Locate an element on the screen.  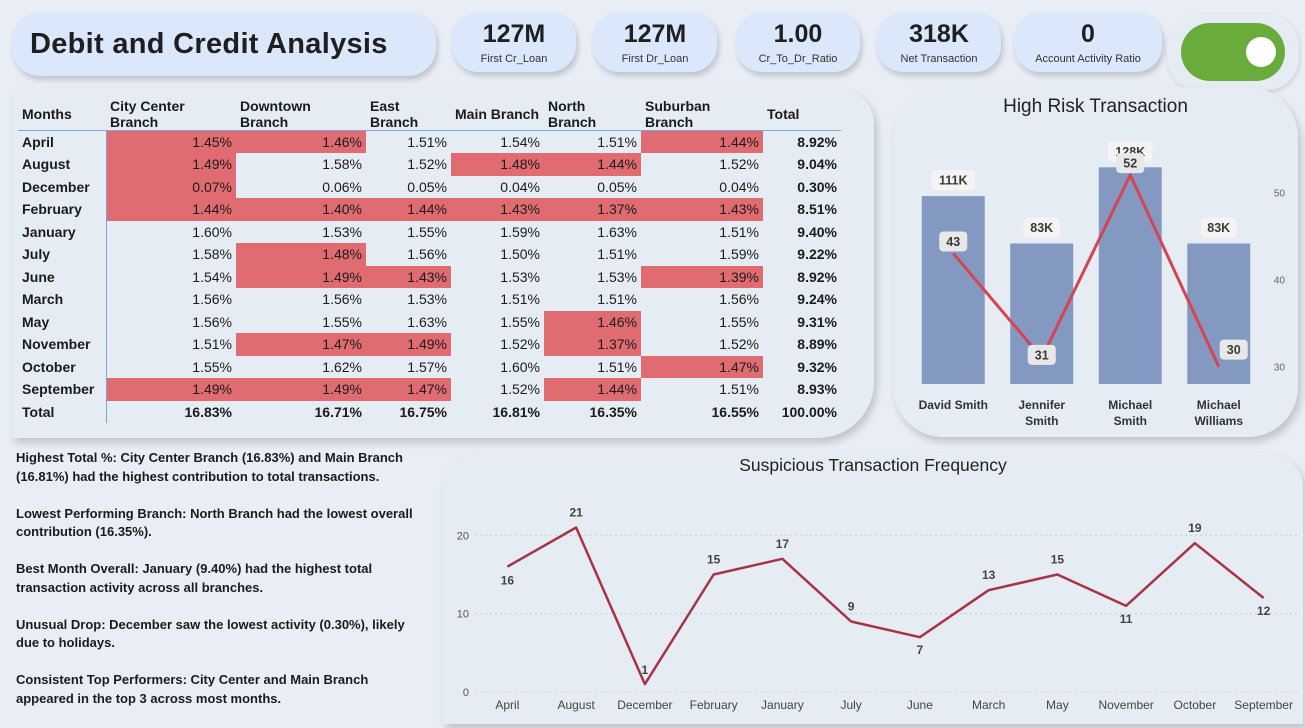
row-month-label: April is located at coordinates (62, 141).